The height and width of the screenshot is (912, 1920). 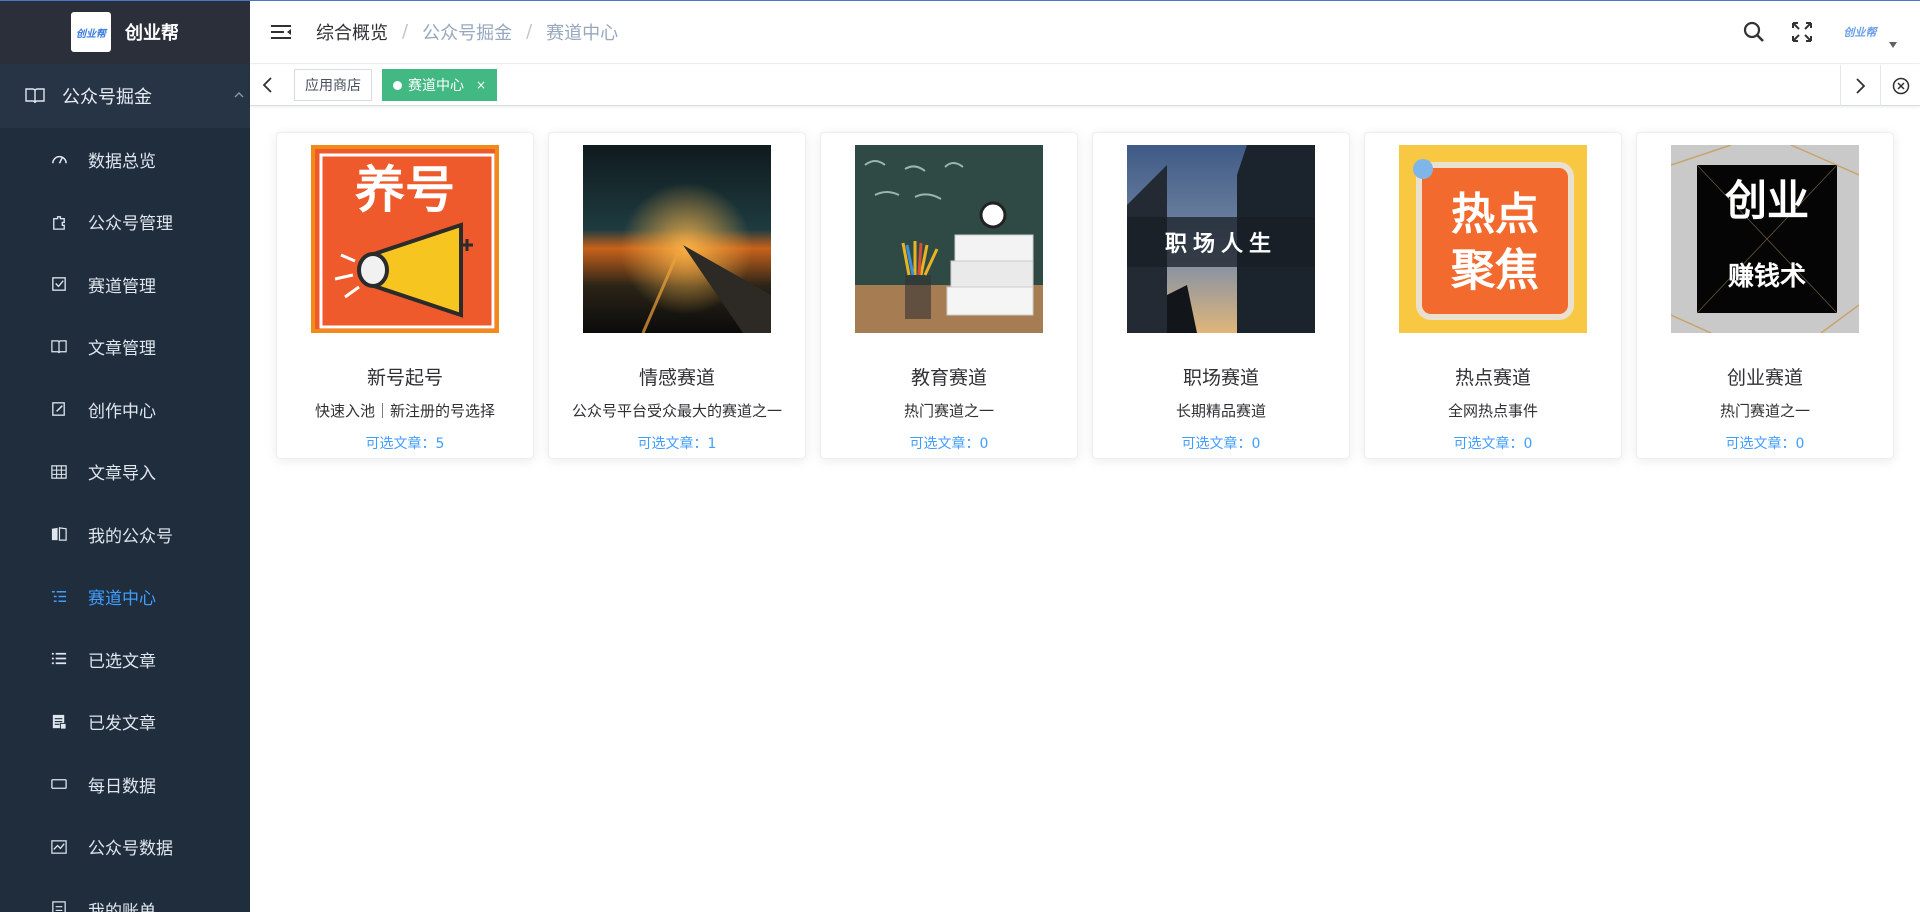 What do you see at coordinates (1495, 214) in the screenshot?
I see `image-text-line1: 热点` at bounding box center [1495, 214].